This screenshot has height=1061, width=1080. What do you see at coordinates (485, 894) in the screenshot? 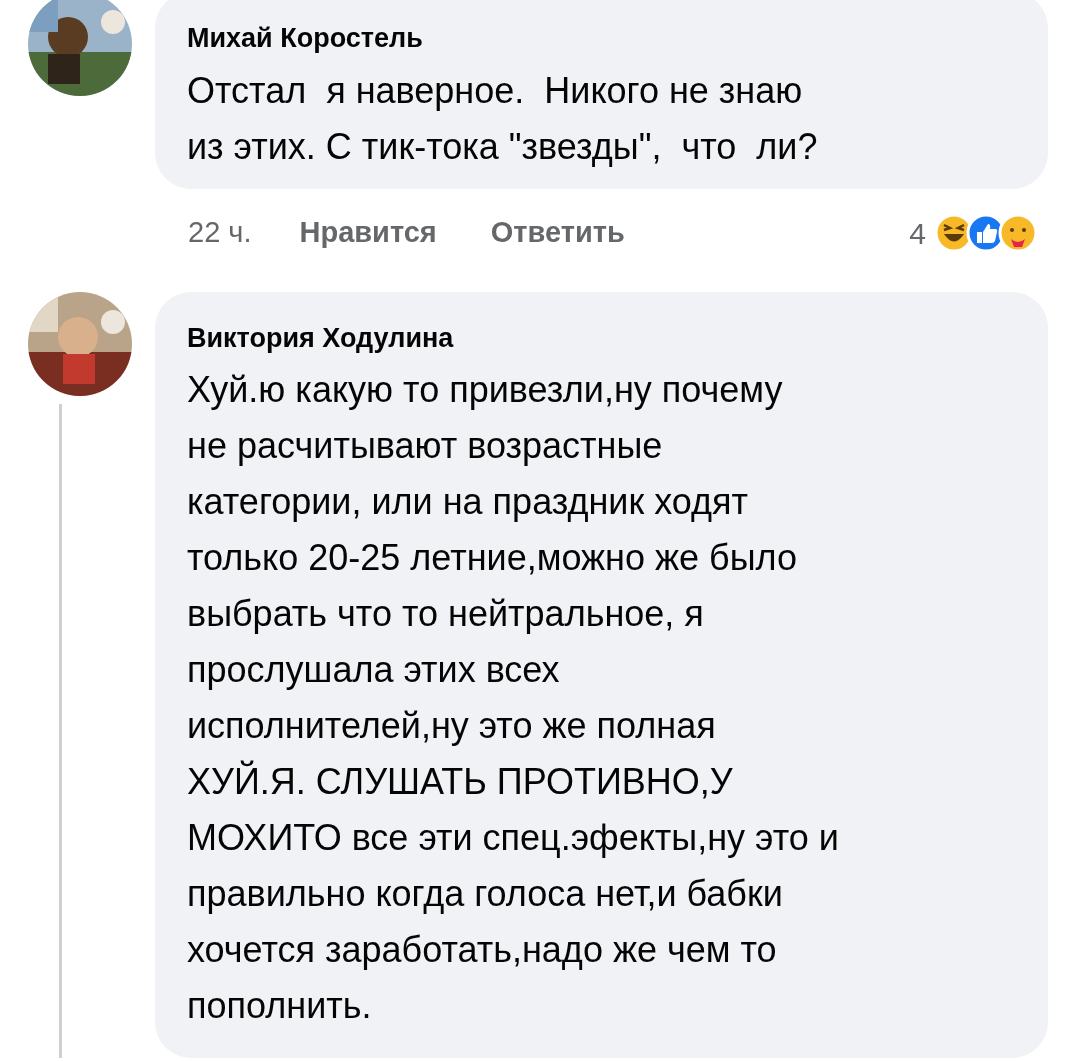
I see `comment-text: правильно когда голоса нет,и бабки` at bounding box center [485, 894].